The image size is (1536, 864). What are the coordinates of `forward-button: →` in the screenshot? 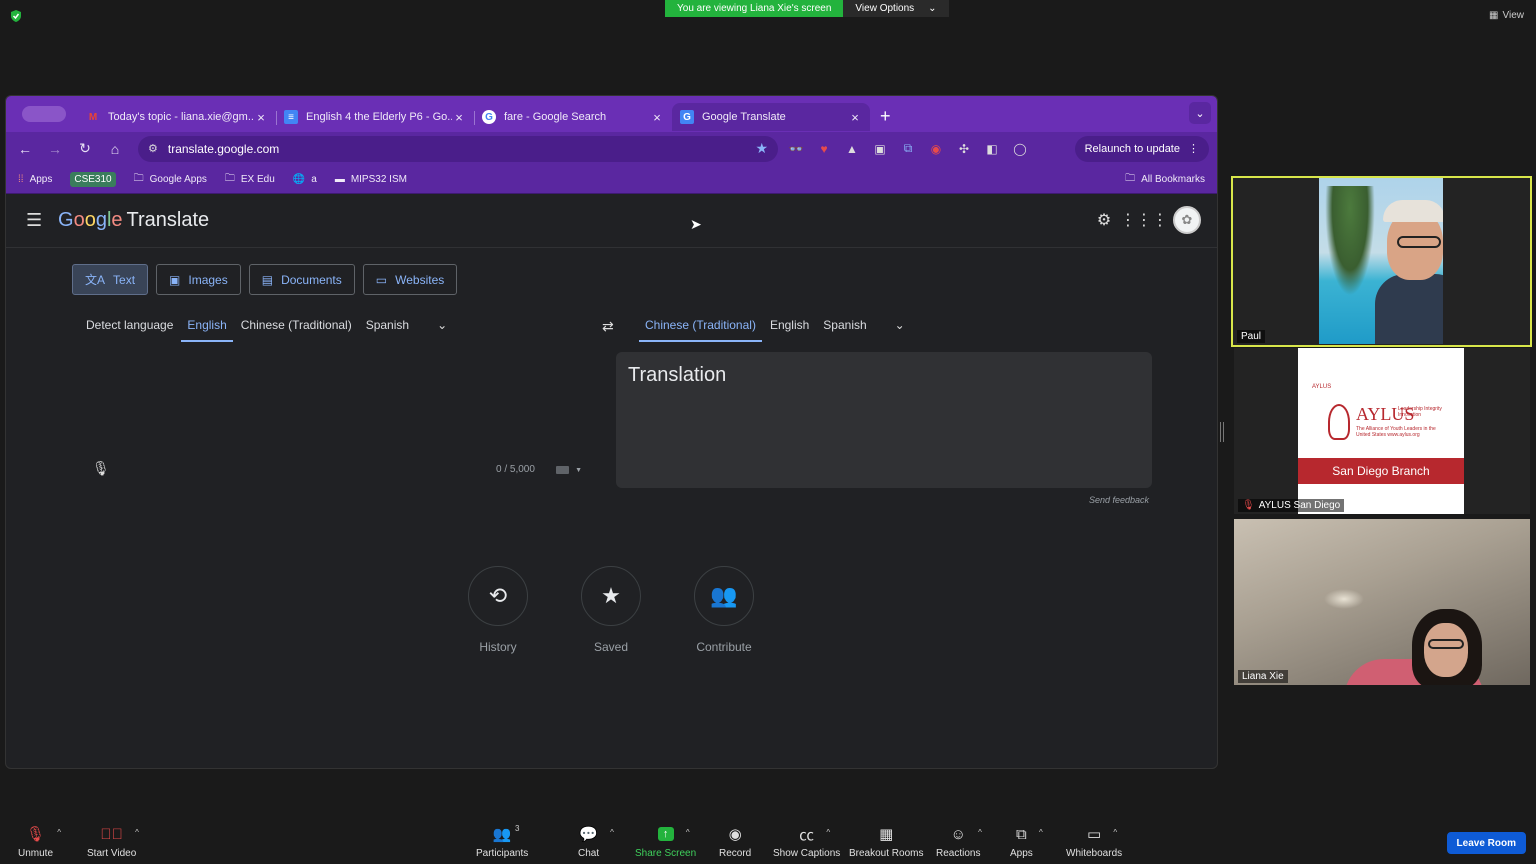 It's located at (55, 149).